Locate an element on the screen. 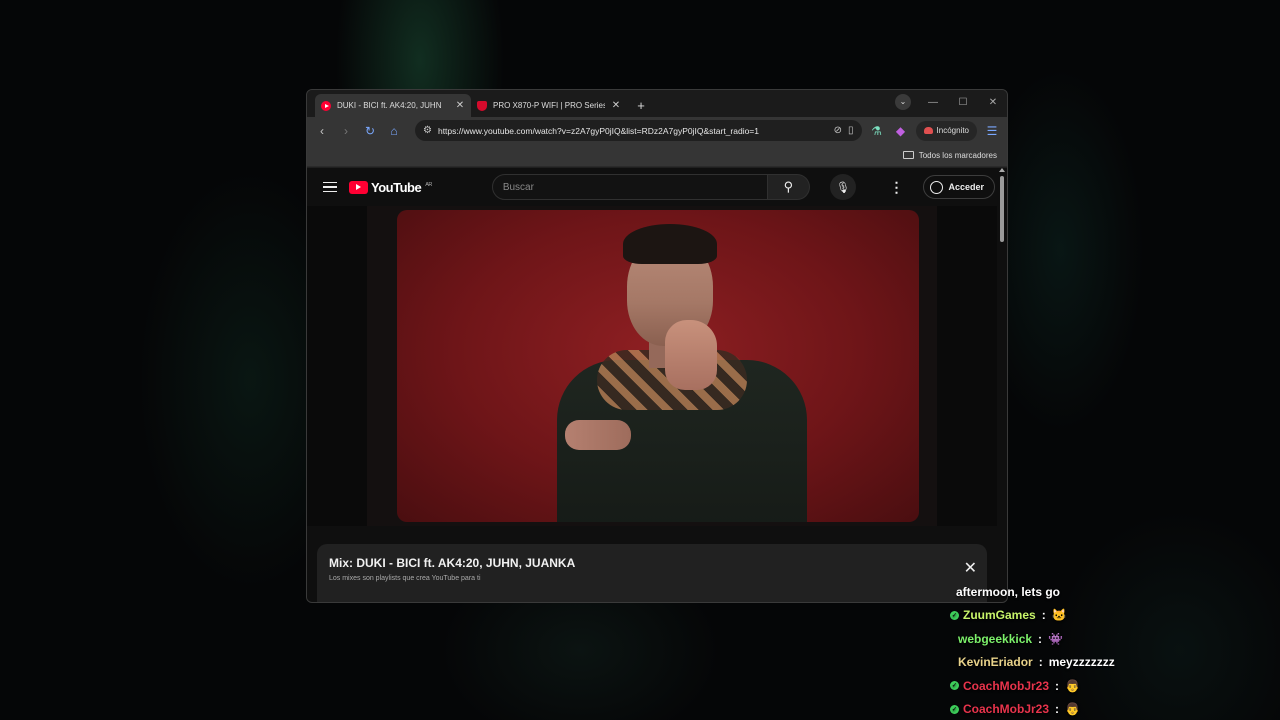 Image resolution: width=1280 pixels, height=720 pixels. youtube-header: YouTube AR Buscar ⚲ 🎙 ⋮ Acceder is located at coordinates (657, 187).